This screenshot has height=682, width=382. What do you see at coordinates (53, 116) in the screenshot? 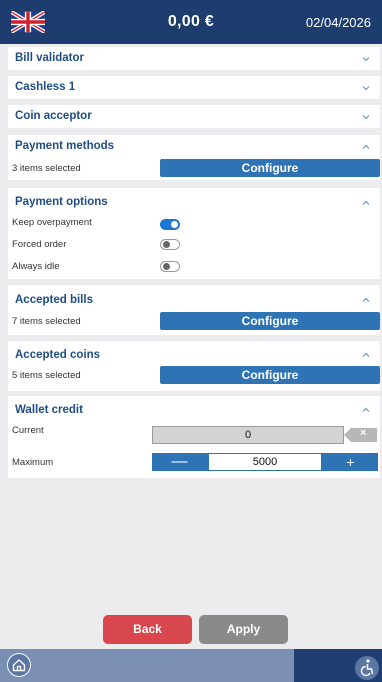
I see `section-title: Coin acceptor` at bounding box center [53, 116].